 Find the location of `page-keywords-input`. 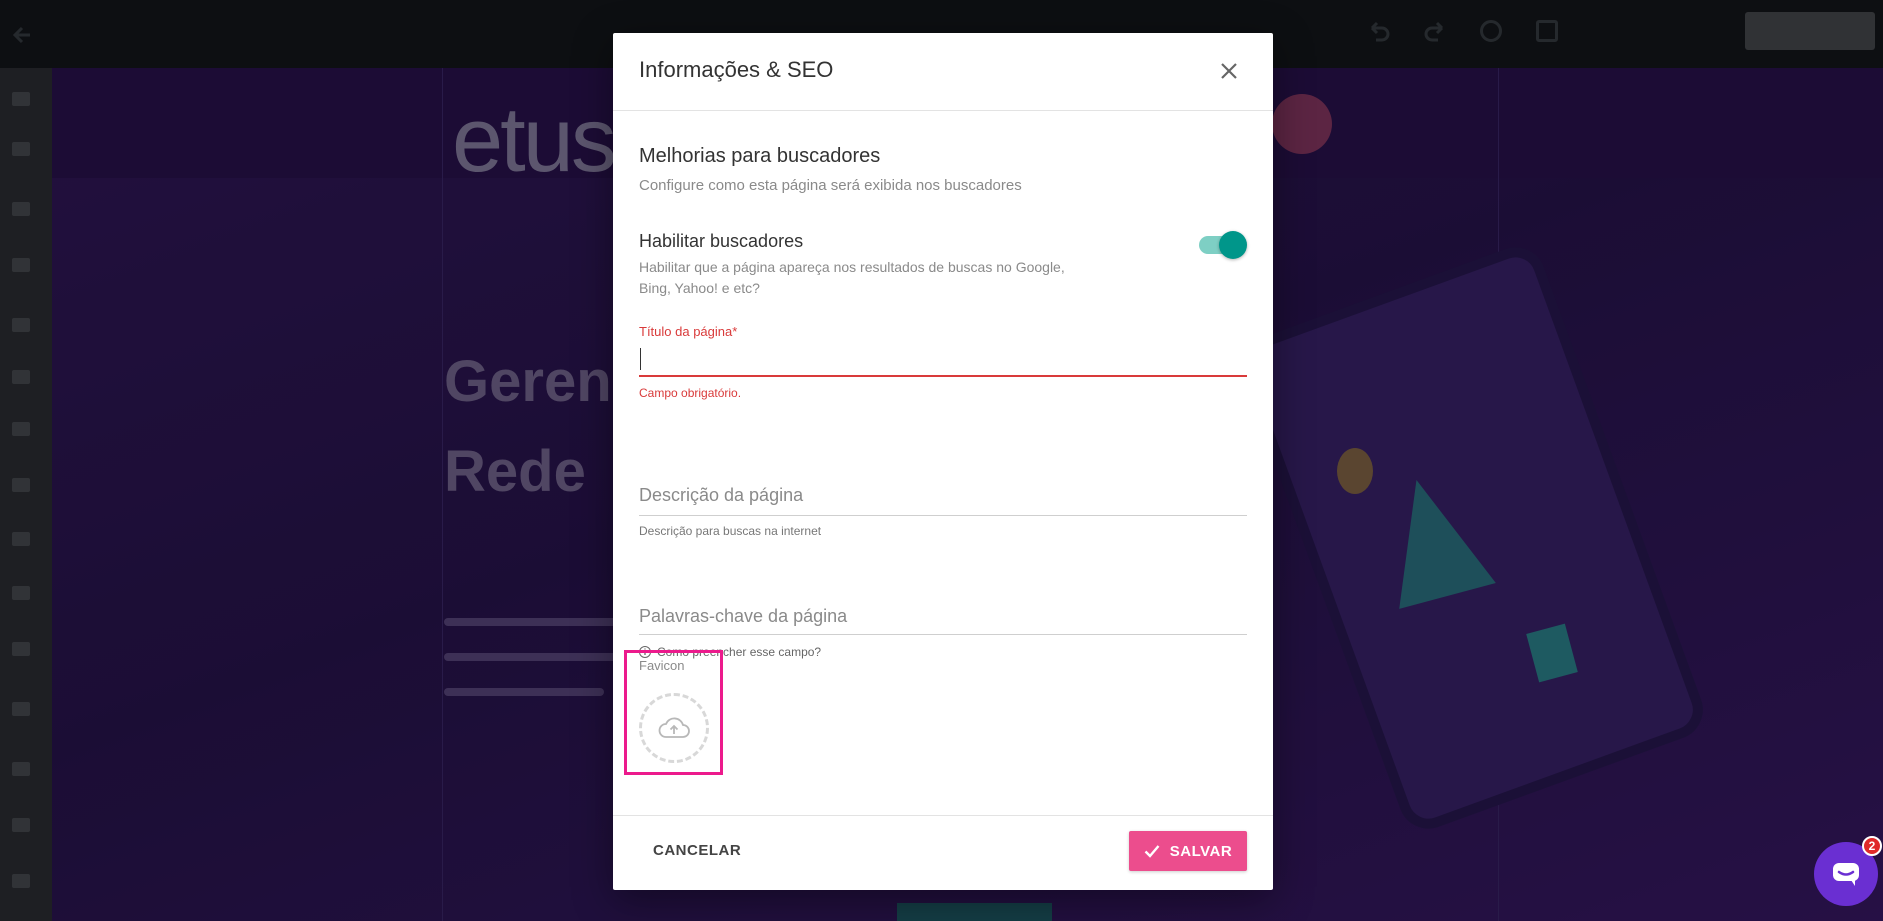

page-keywords-input is located at coordinates (943, 617).